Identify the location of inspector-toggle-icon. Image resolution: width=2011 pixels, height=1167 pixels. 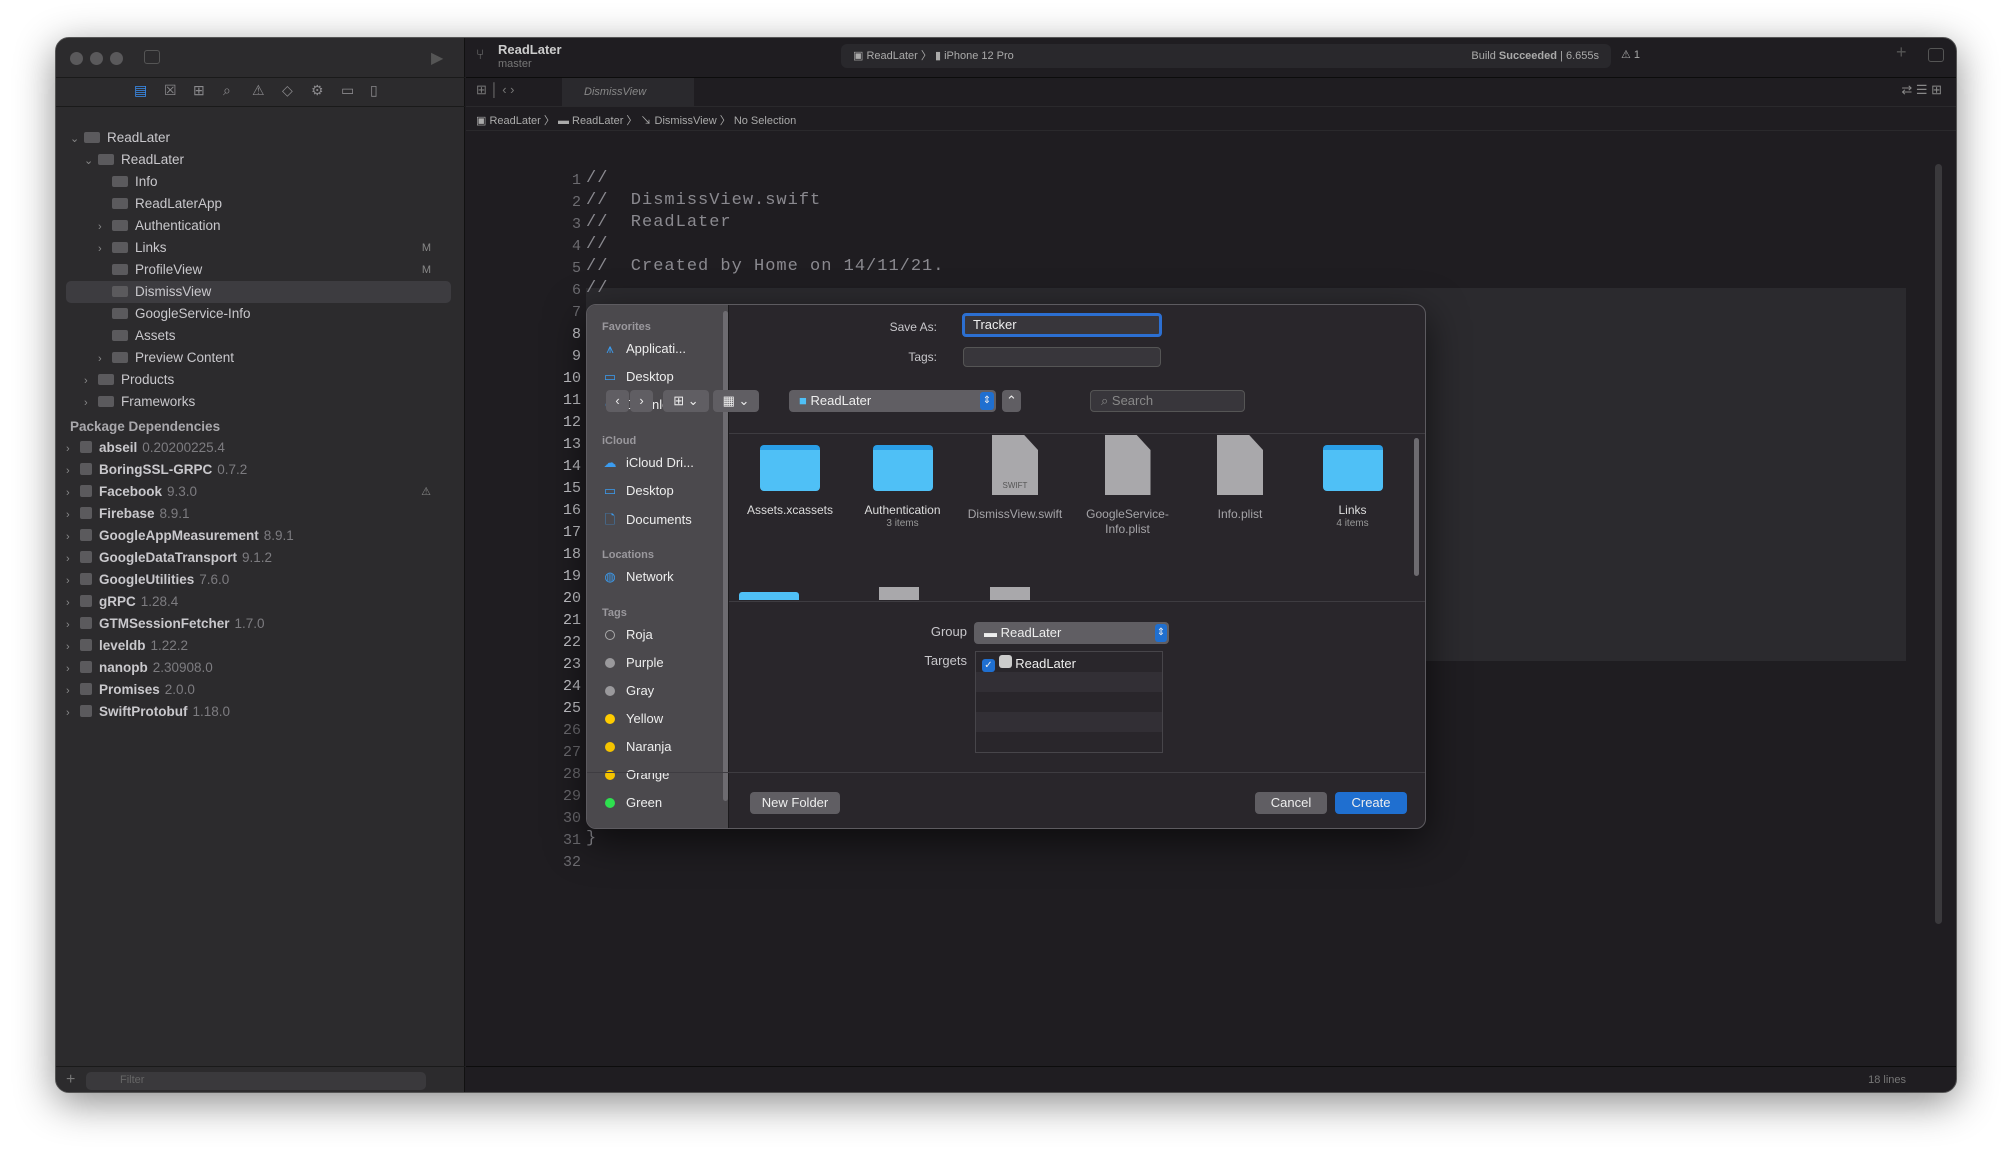
(1936, 55).